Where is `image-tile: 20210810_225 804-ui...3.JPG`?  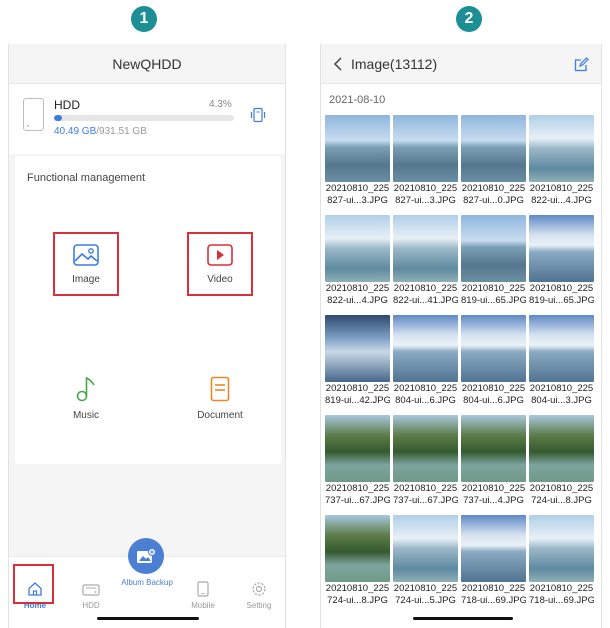
image-tile: 20210810_225 804-ui...3.JPG is located at coordinates (561, 365).